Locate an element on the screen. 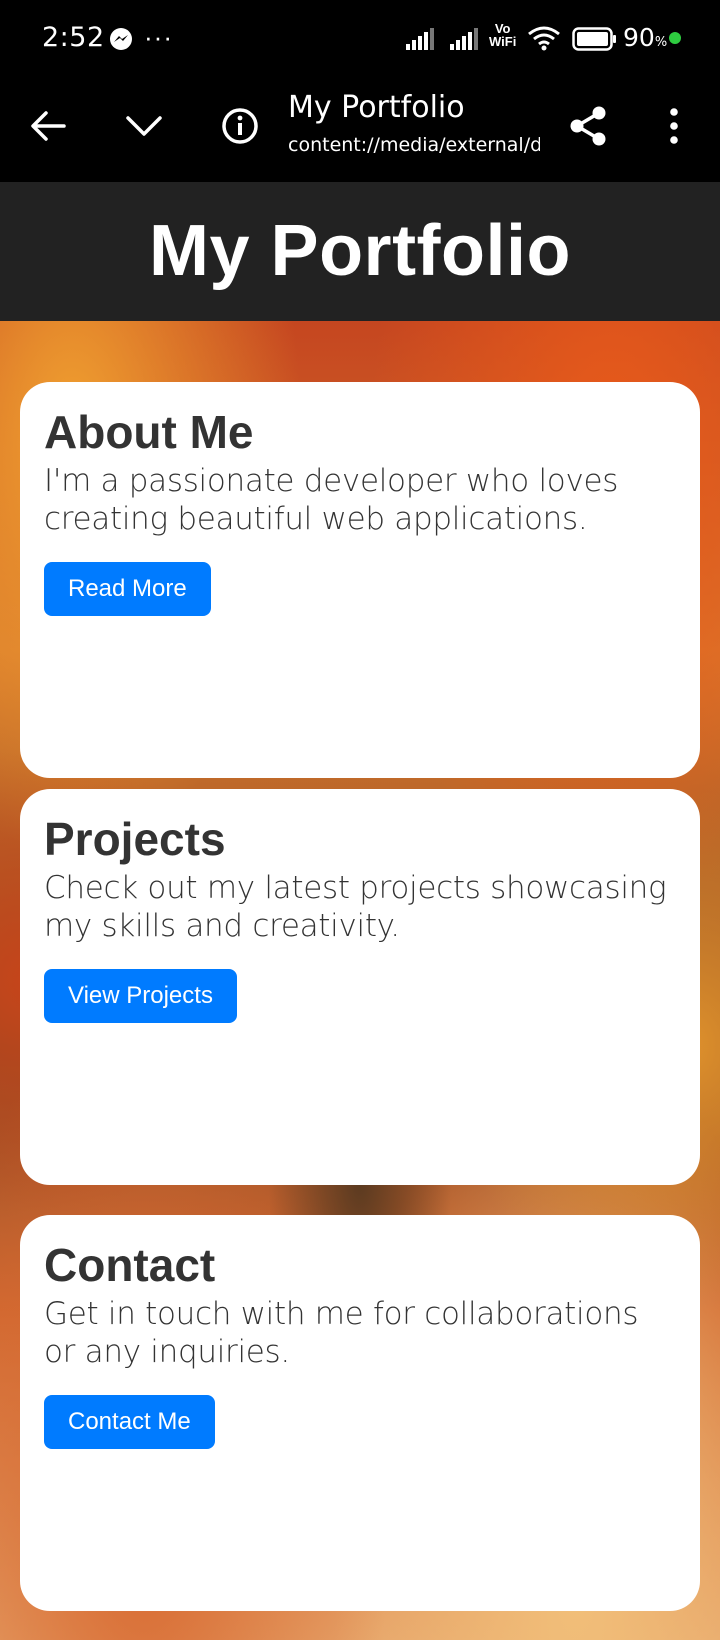  collapse-button is located at coordinates (144, 126).